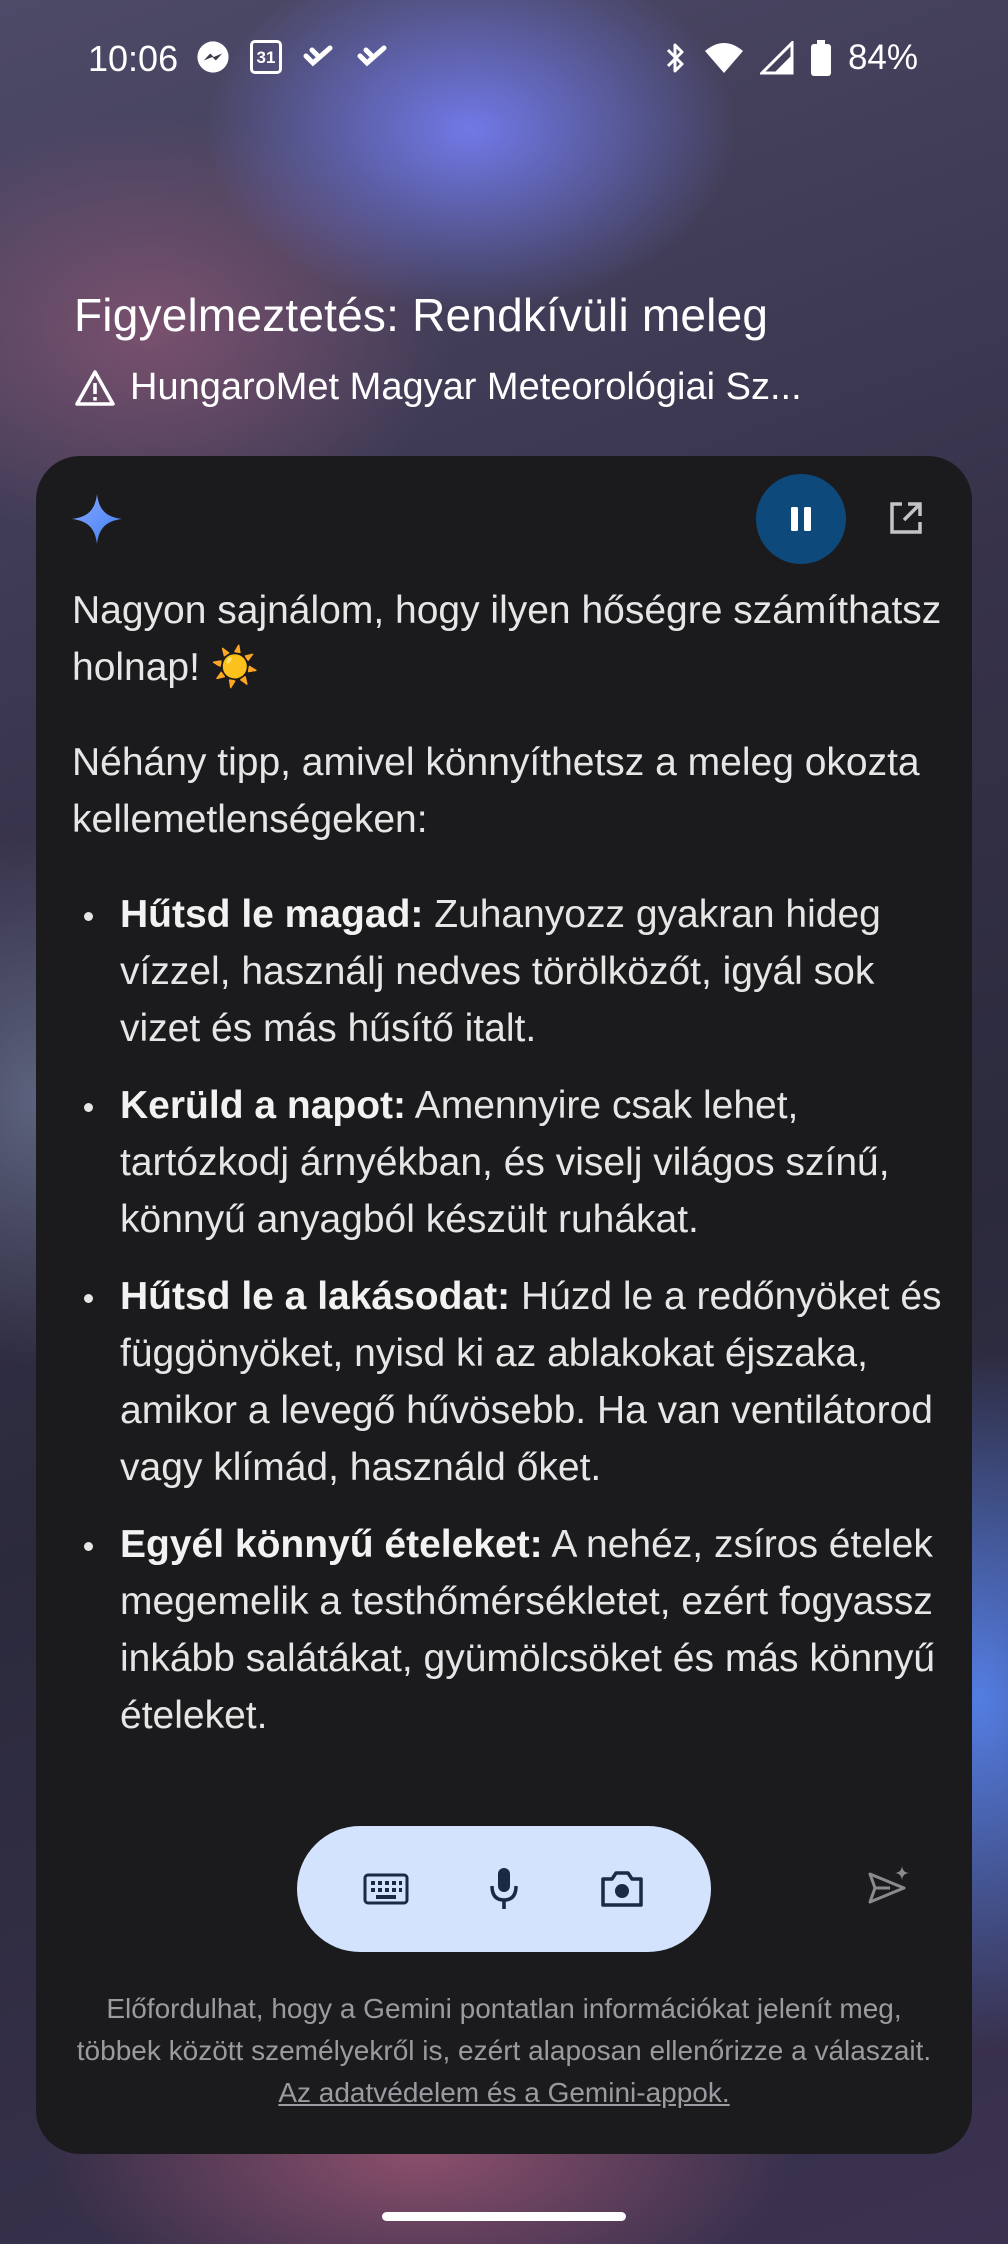  What do you see at coordinates (133, 58) in the screenshot?
I see `status-time: 10:06` at bounding box center [133, 58].